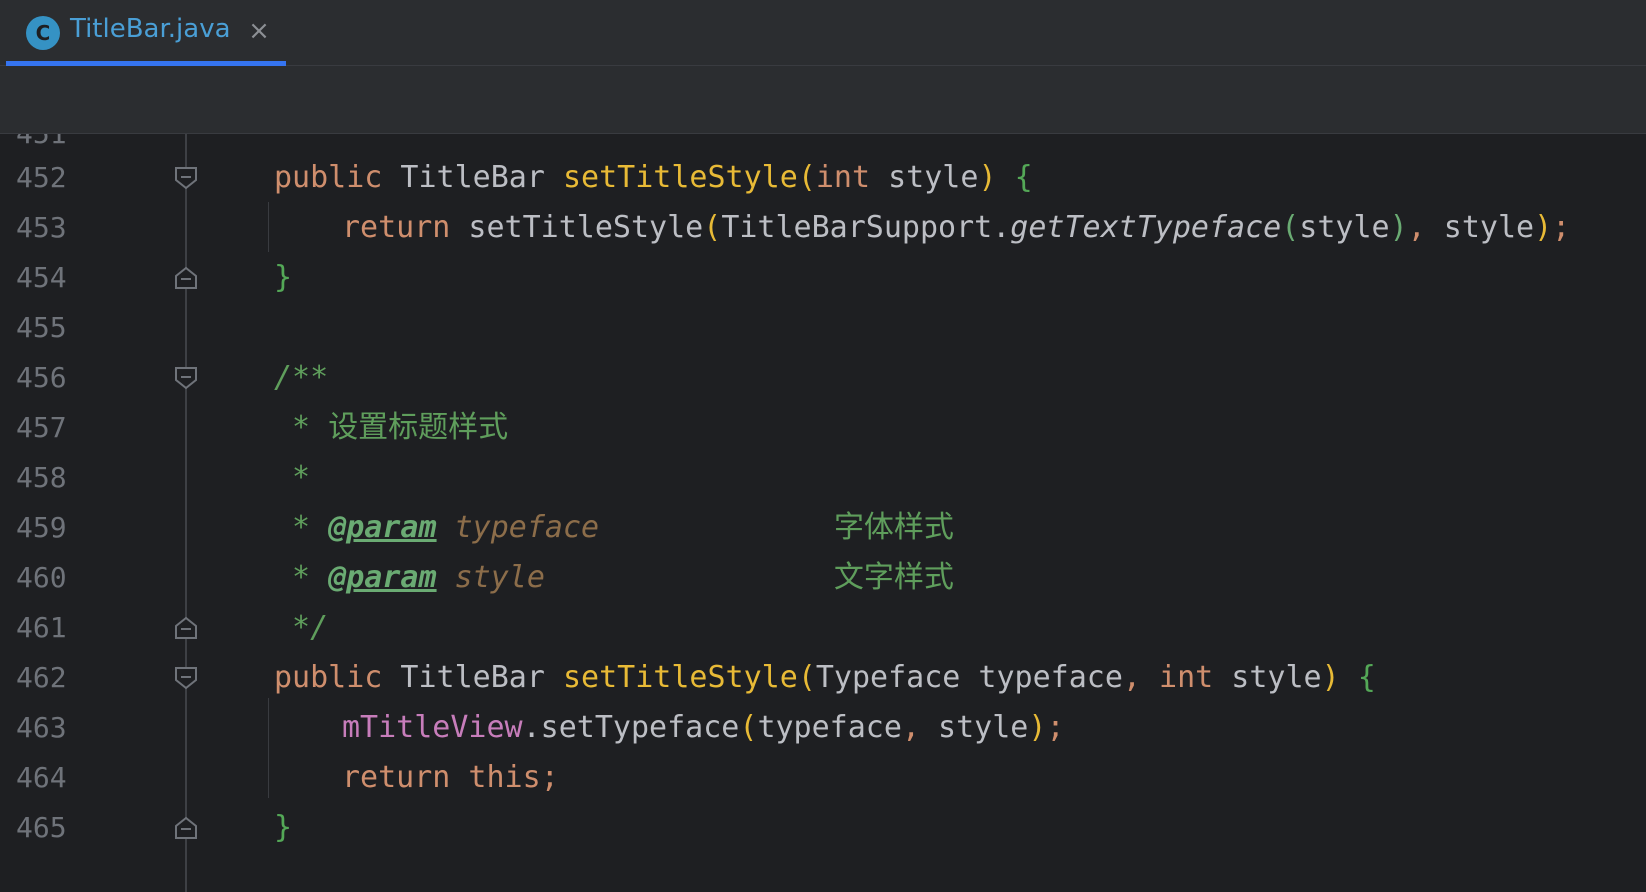 This screenshot has height=892, width=1646. Describe the element at coordinates (823, 100) in the screenshot. I see `editor-toolbar-strip` at that location.